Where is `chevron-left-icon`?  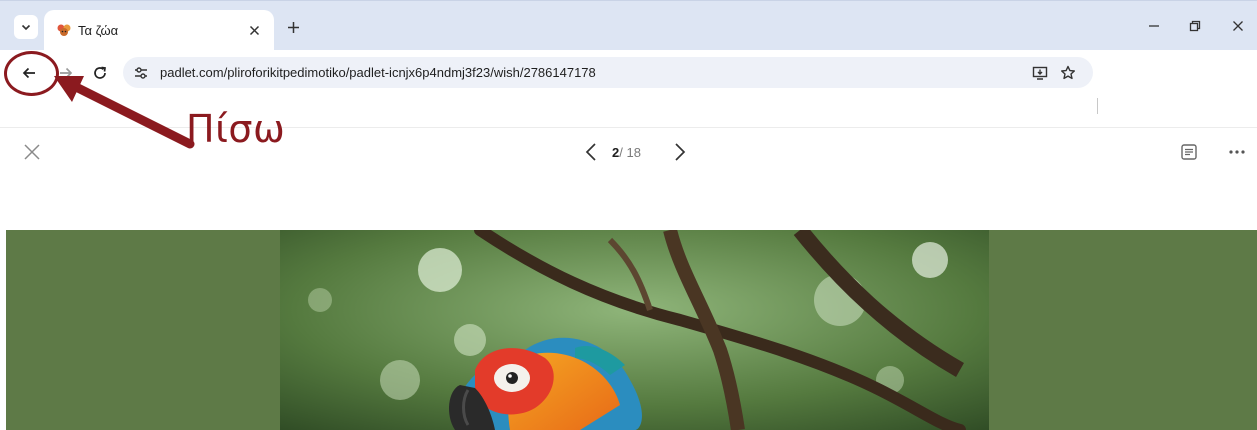 chevron-left-icon is located at coordinates (590, 152).